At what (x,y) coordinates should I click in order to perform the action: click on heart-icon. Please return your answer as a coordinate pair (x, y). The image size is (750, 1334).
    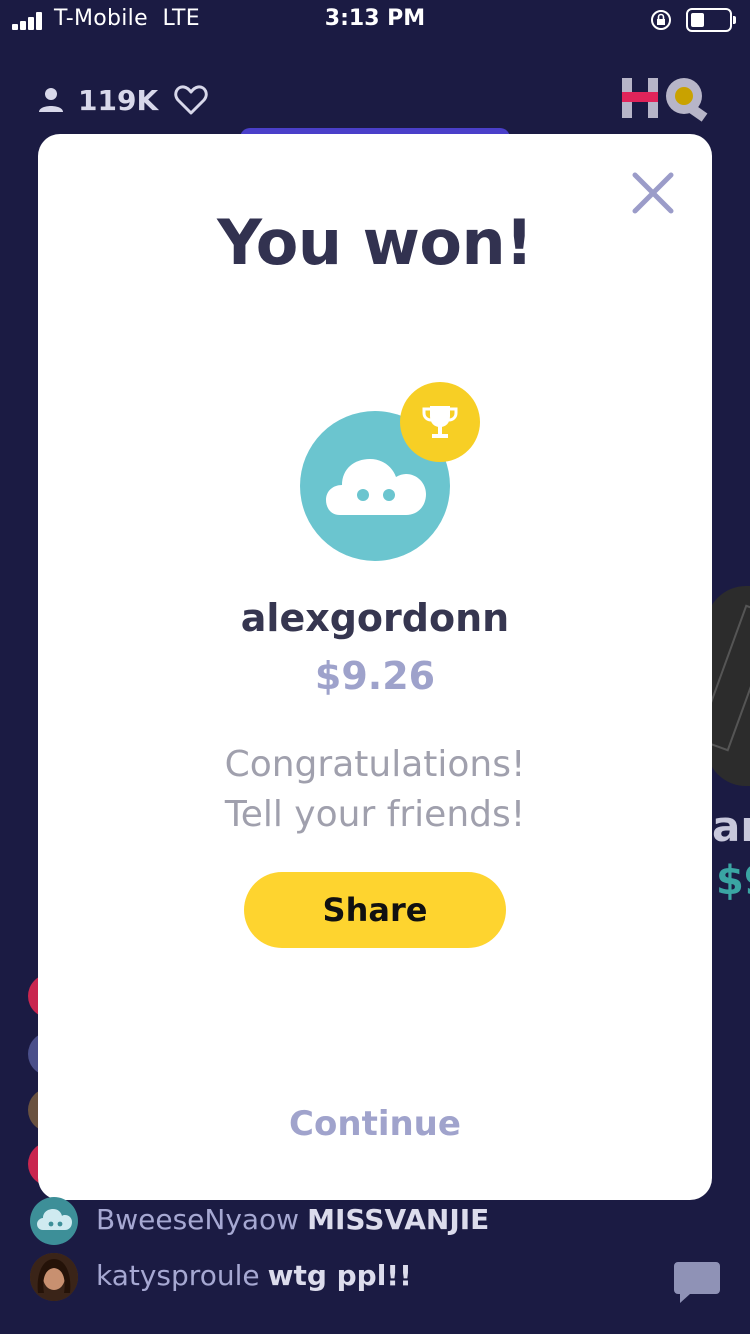
    Looking at the image, I should click on (191, 100).